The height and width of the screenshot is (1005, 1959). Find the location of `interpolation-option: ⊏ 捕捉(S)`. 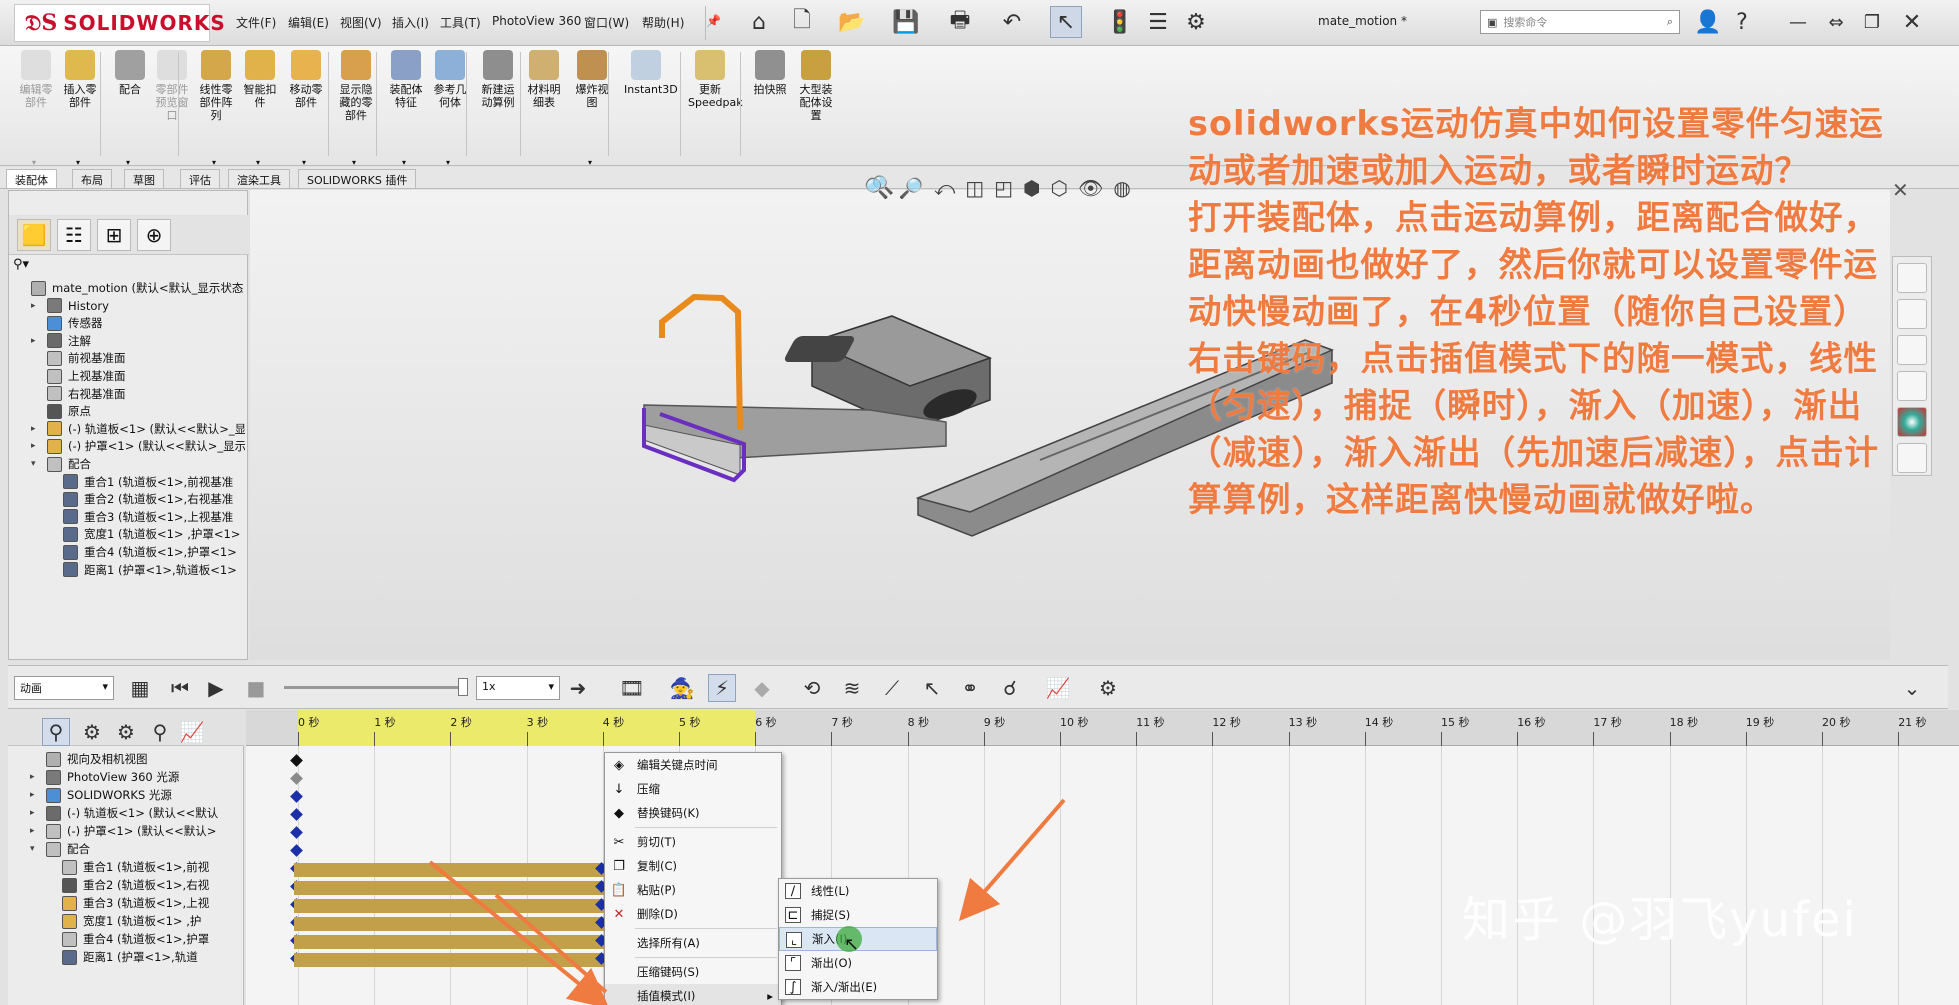

interpolation-option: ⊏ 捕捉(S) is located at coordinates (858, 915).